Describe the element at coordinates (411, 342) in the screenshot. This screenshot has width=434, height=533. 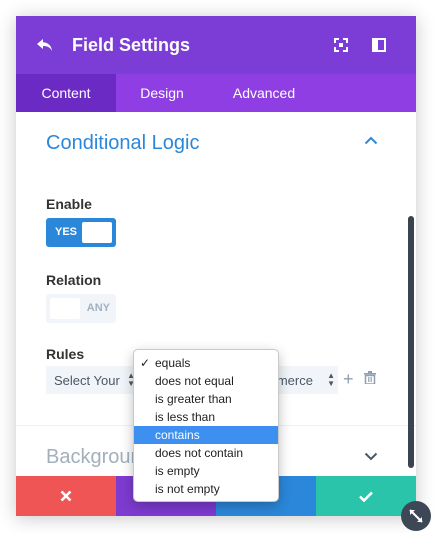
I see `scrollbar` at that location.